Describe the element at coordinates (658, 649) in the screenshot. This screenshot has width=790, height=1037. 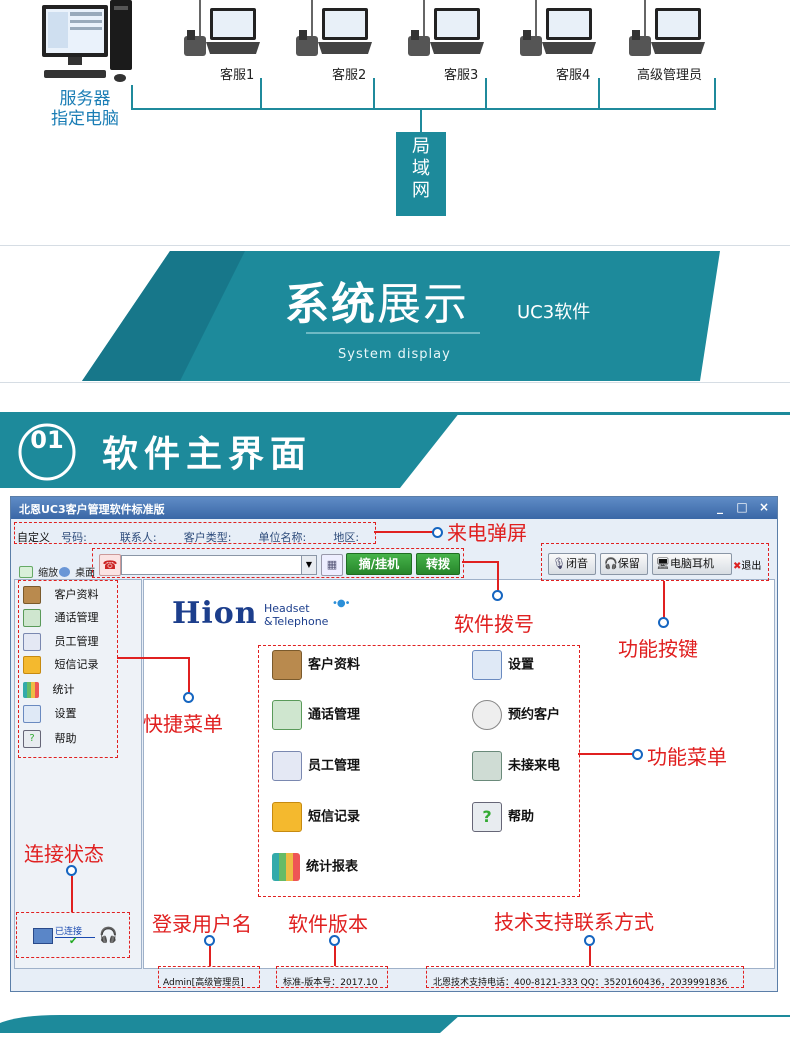
I see `annotation-func-keys: 功能按键` at that location.